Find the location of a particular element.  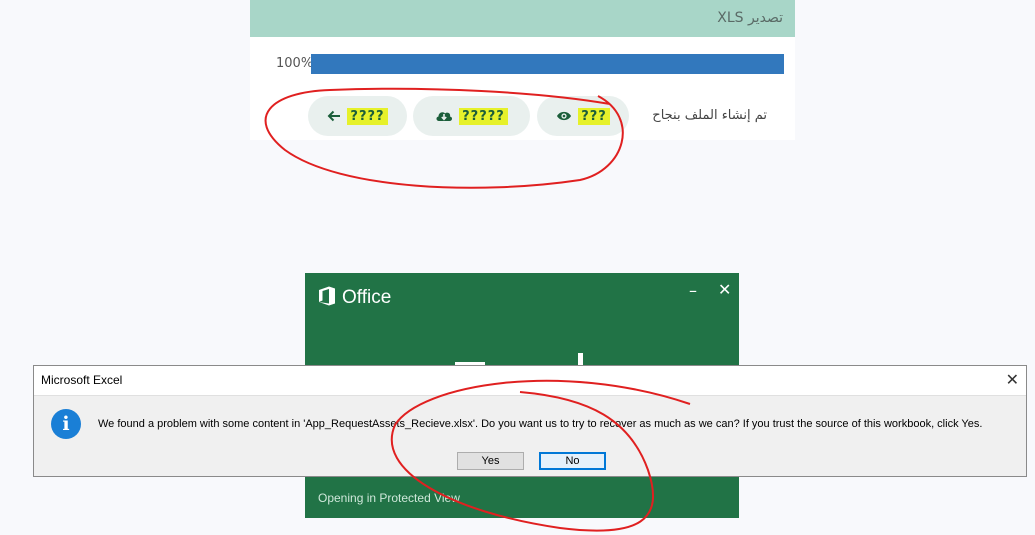

dialog-titlebar: Microsoft Excel ✕ is located at coordinates (530, 381).